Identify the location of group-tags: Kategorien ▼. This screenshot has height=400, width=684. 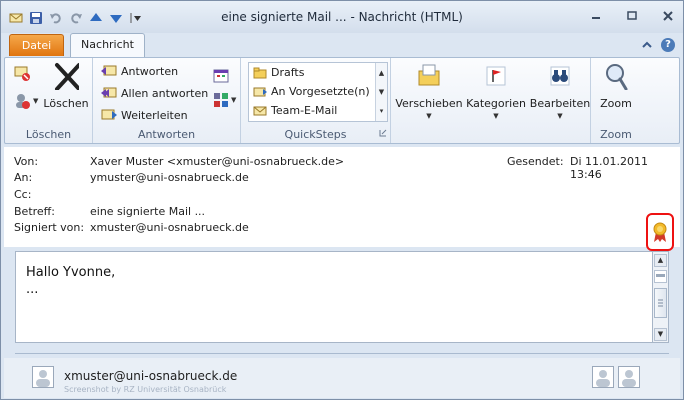
(496, 100).